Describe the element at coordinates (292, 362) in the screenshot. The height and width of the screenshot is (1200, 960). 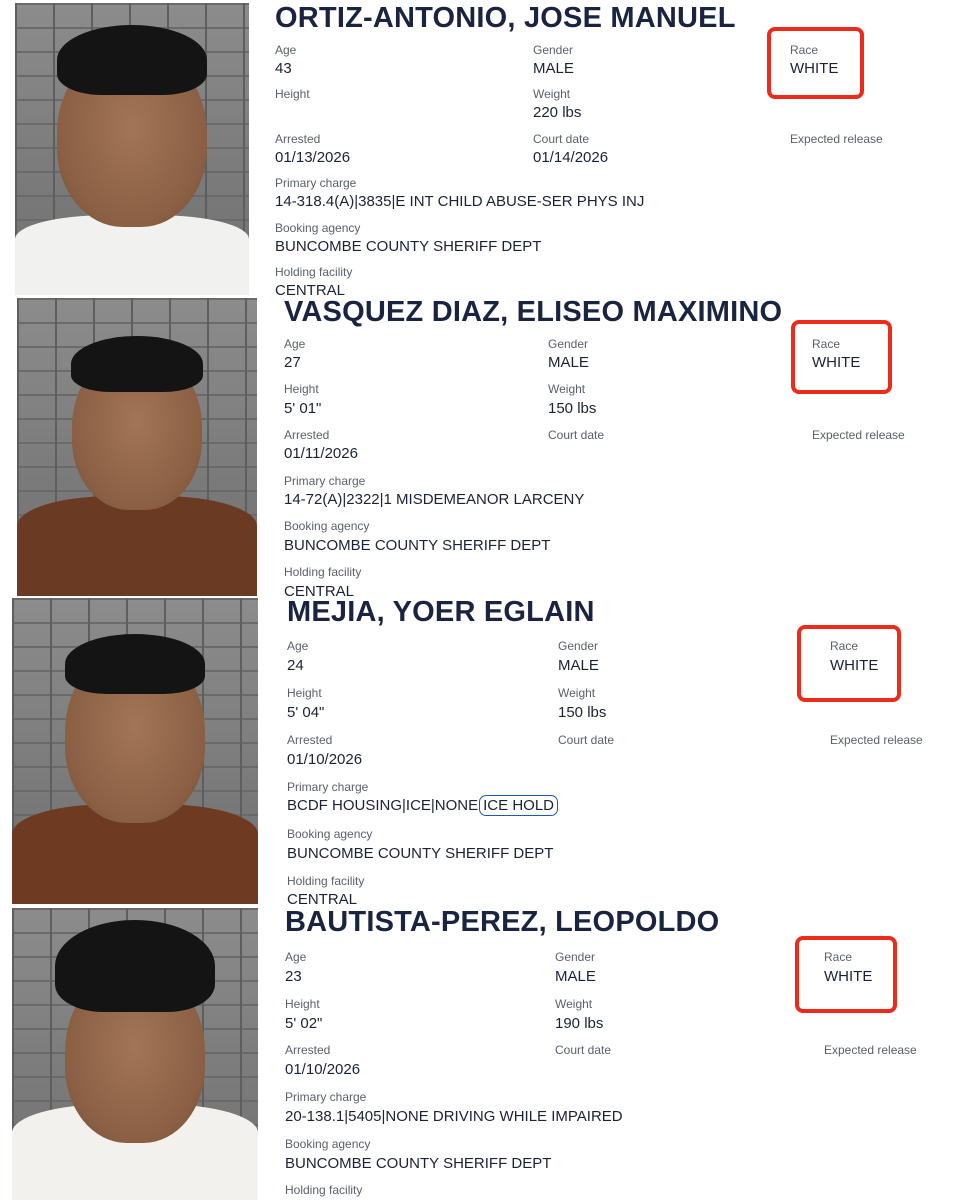
I see `age-value: 27` at that location.